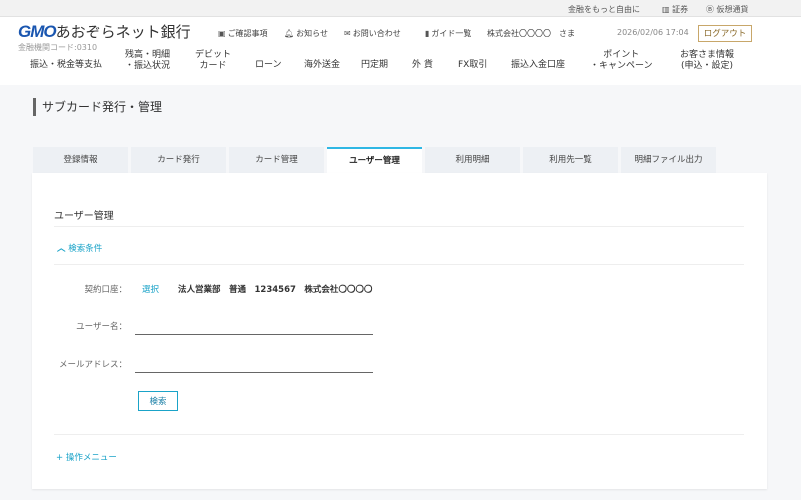  I want to click on securities-link: ▥ 証券, so click(675, 9).